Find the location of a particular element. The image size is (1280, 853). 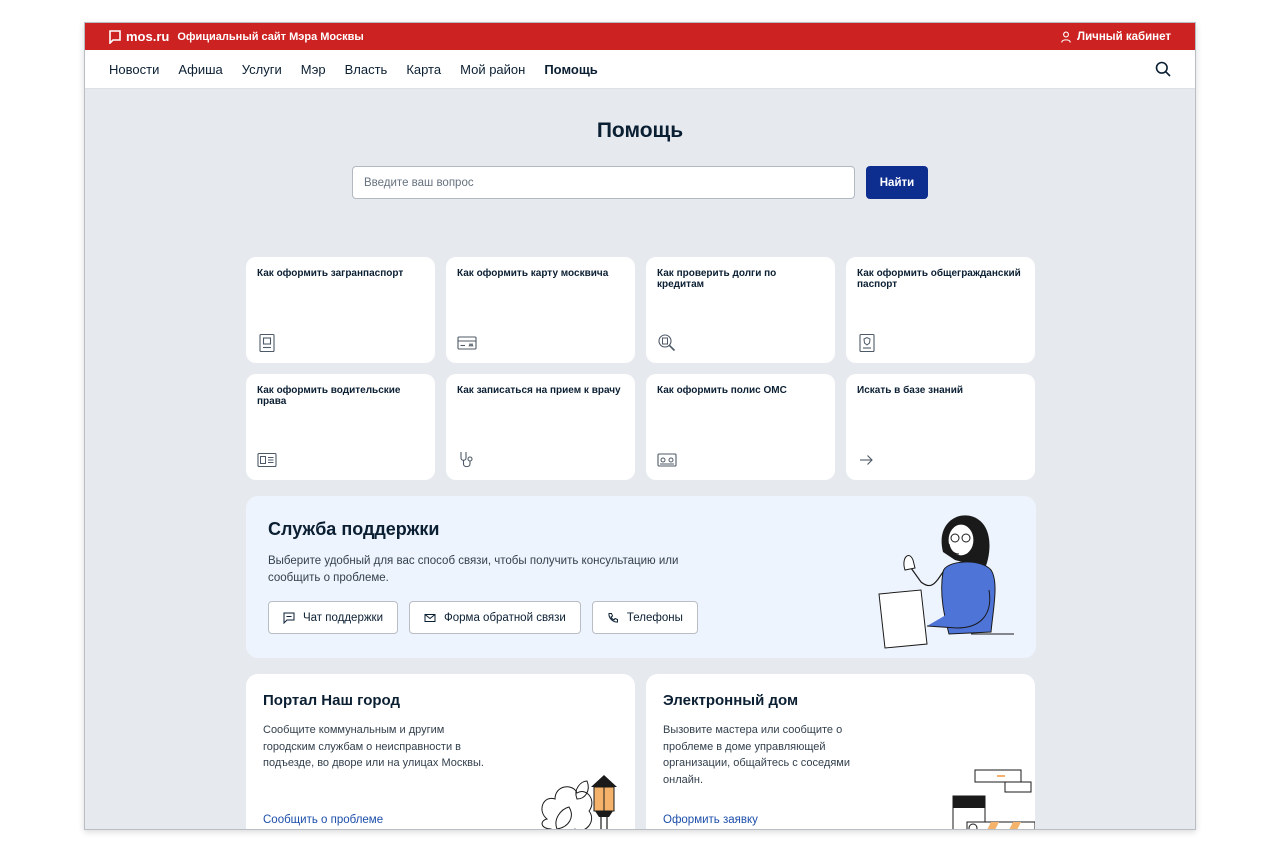

chat-icon is located at coordinates (289, 618).